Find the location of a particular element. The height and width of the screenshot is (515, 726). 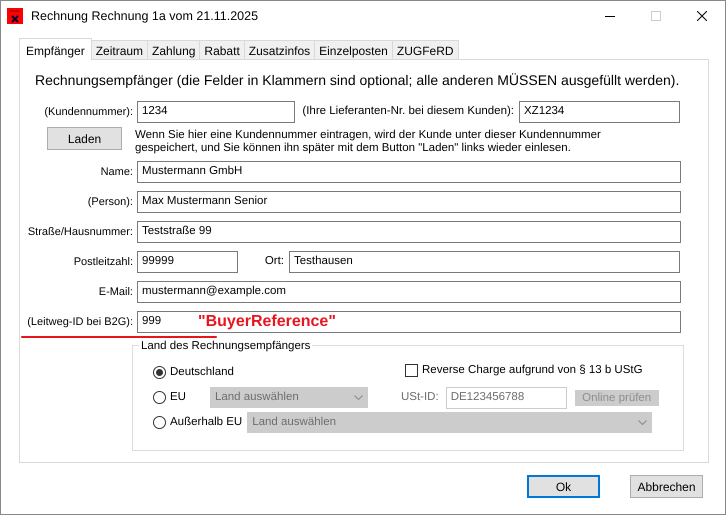

text-field: 99999 is located at coordinates (187, 262).